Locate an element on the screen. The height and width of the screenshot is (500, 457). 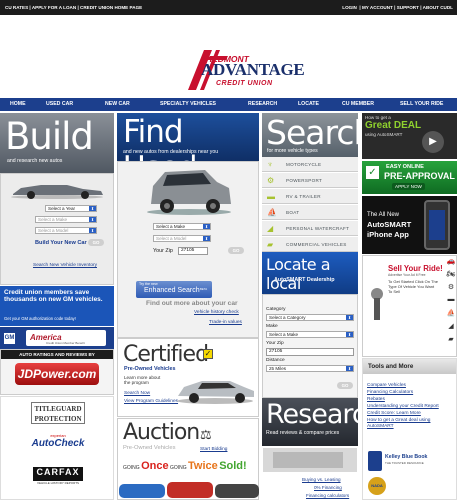
certified-search-link: Search Now is located at coordinates (137, 393).